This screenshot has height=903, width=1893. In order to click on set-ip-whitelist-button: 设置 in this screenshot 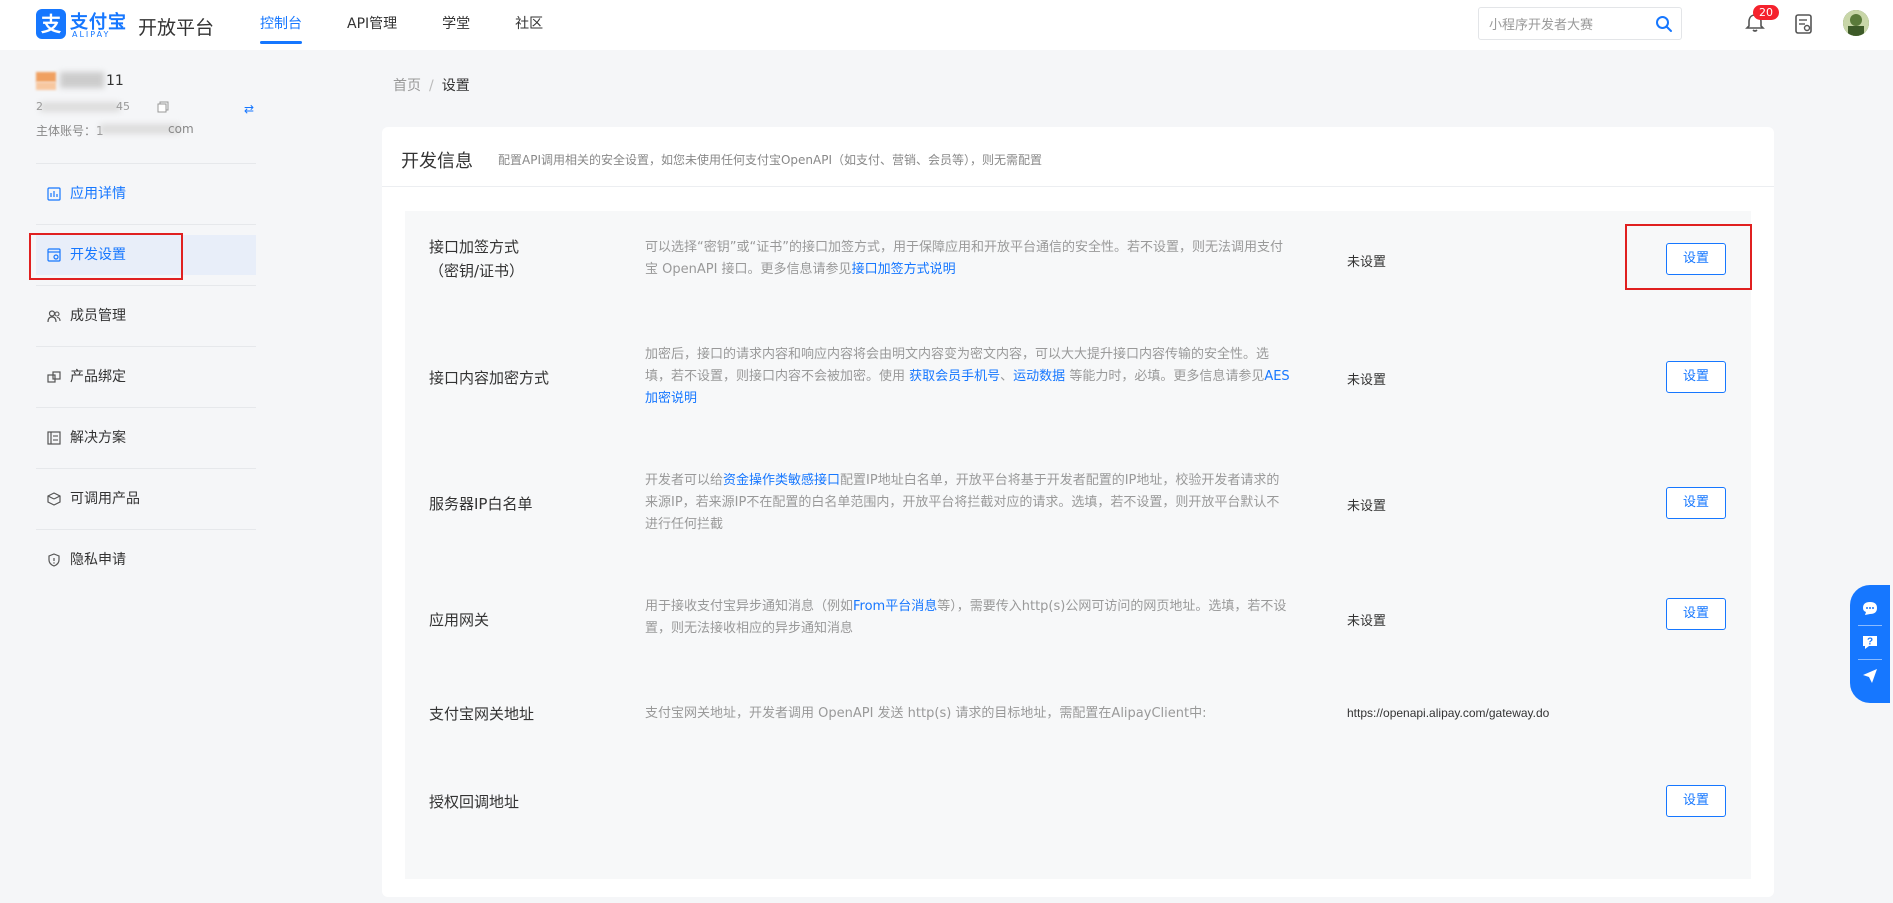, I will do `click(1696, 503)`.